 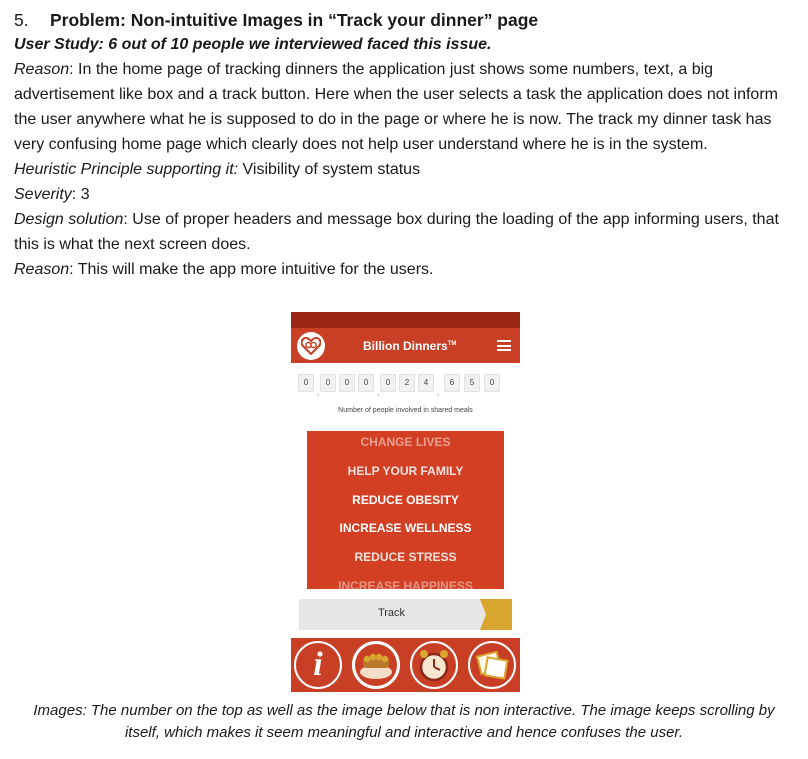 I want to click on ad-line: REDUCE OBESITY, so click(x=405, y=500).